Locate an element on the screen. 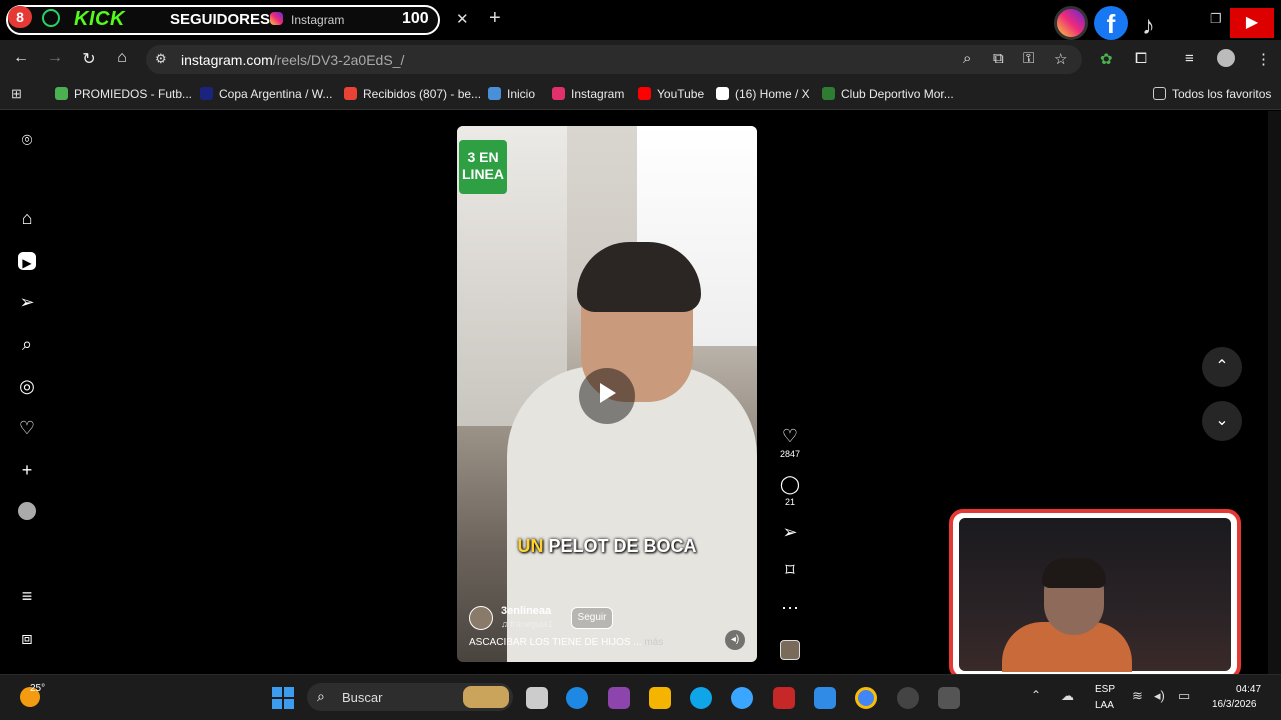 The image size is (1281, 720). folder-icon is located at coordinates (1159, 93).